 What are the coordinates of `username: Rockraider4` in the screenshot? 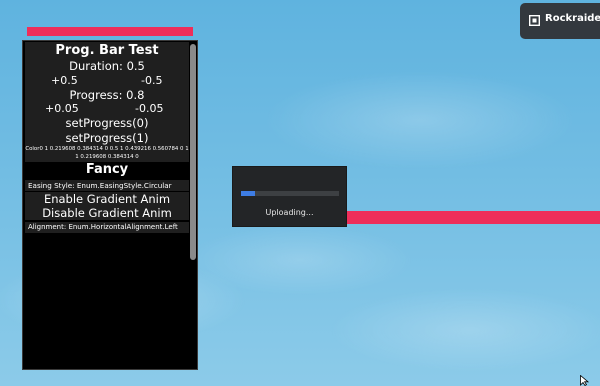 It's located at (572, 18).